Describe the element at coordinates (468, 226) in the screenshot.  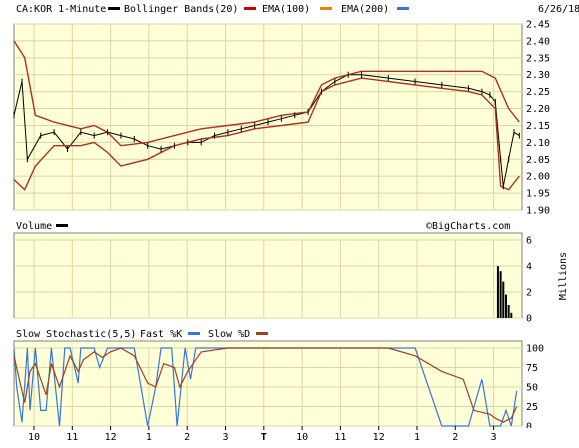
I see `watermark: ©BigCharts.com` at that location.